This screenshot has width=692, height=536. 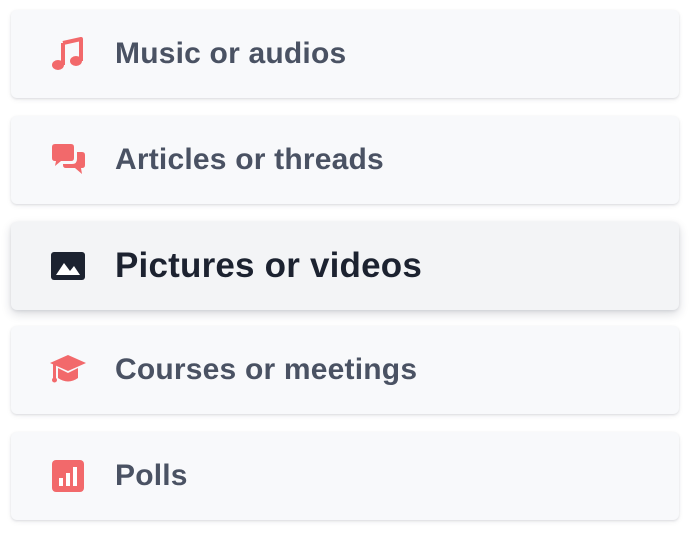 I want to click on option-label: Polls, so click(x=151, y=475).